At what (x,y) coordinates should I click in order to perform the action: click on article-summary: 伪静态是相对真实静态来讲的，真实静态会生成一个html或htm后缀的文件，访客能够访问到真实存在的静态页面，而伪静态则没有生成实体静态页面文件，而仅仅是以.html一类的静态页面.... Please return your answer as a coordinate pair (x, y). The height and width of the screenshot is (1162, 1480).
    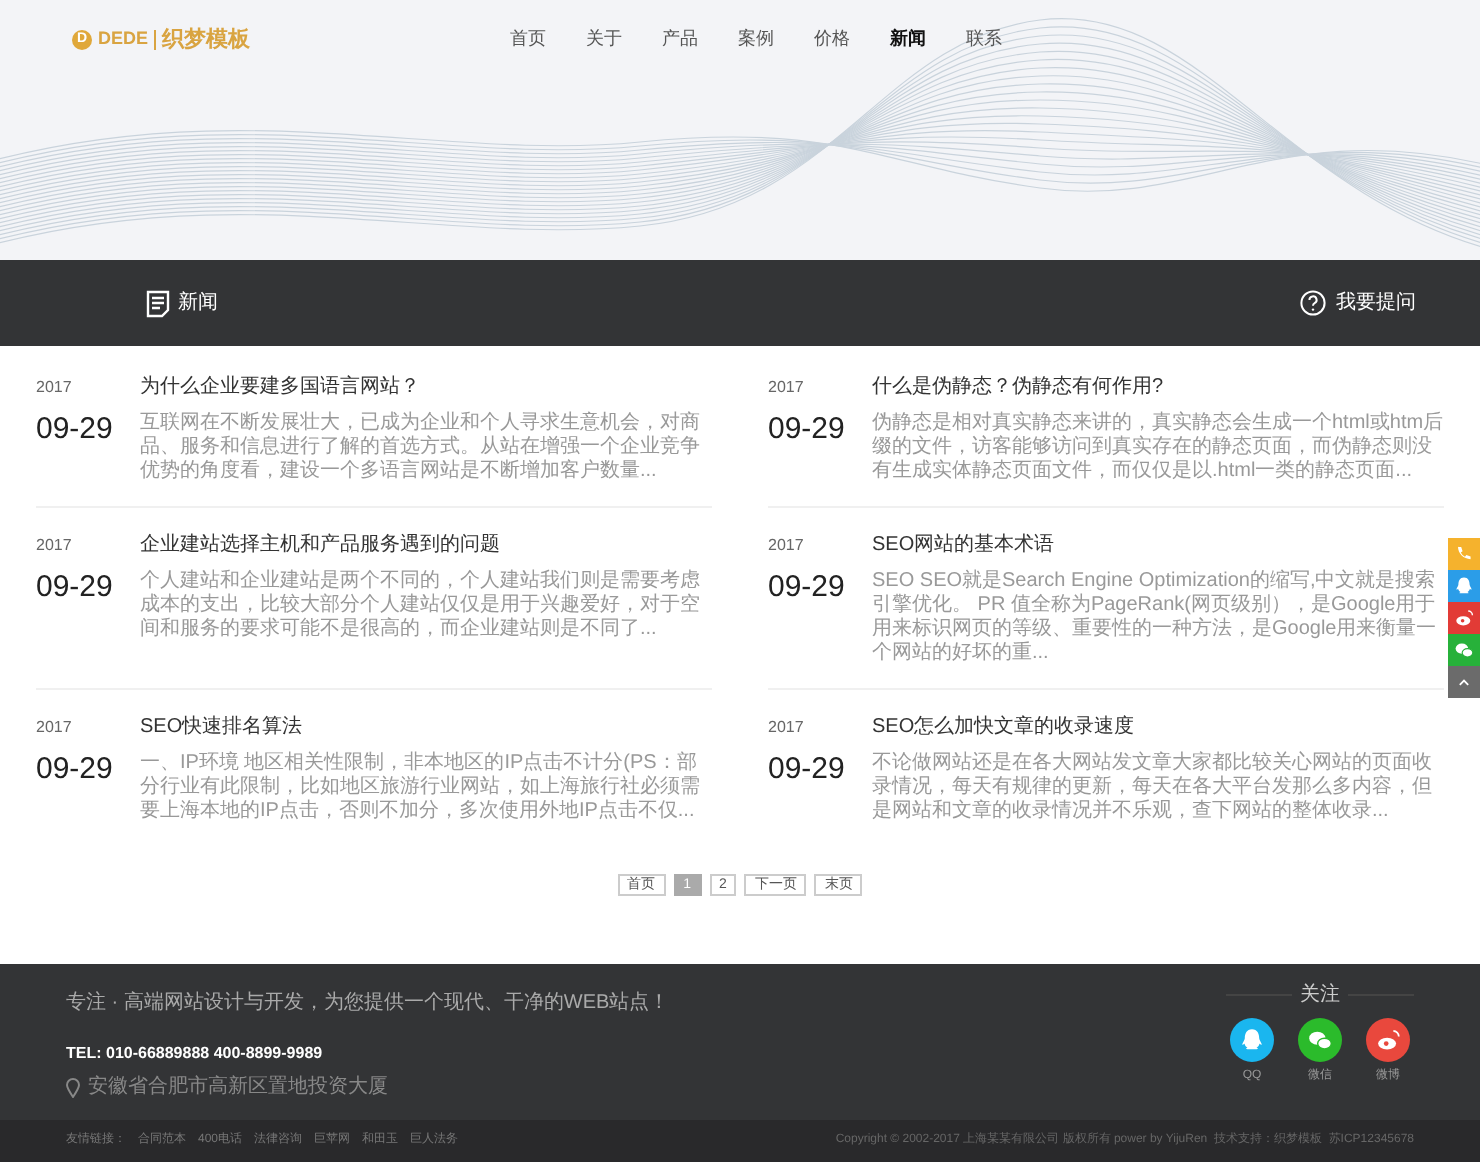
    Looking at the image, I should click on (1158, 448).